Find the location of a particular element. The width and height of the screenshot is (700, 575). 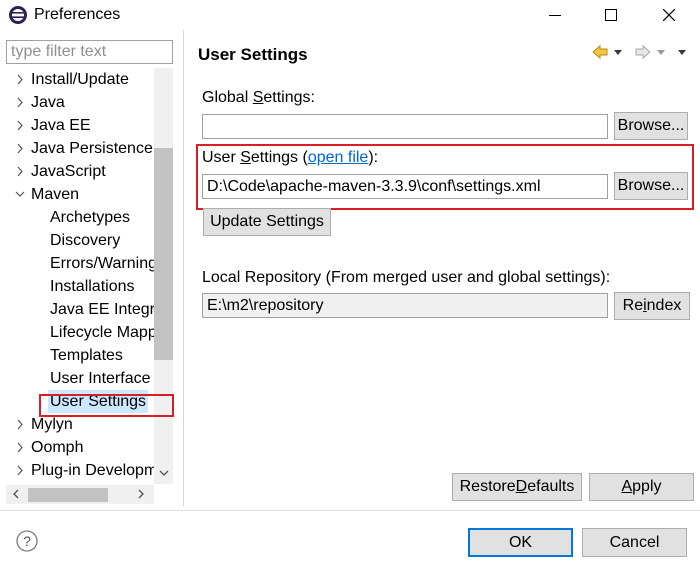

eclipse-app-icon is located at coordinates (18, 15).